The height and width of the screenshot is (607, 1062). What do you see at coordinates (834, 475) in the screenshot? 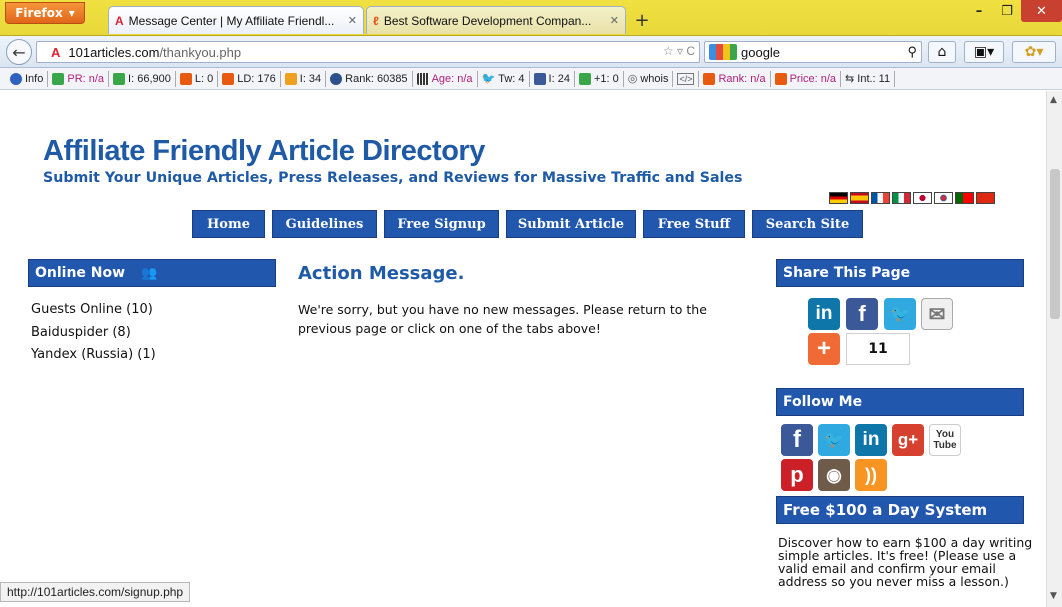
I see `instagram-follow-icon: ◉` at bounding box center [834, 475].